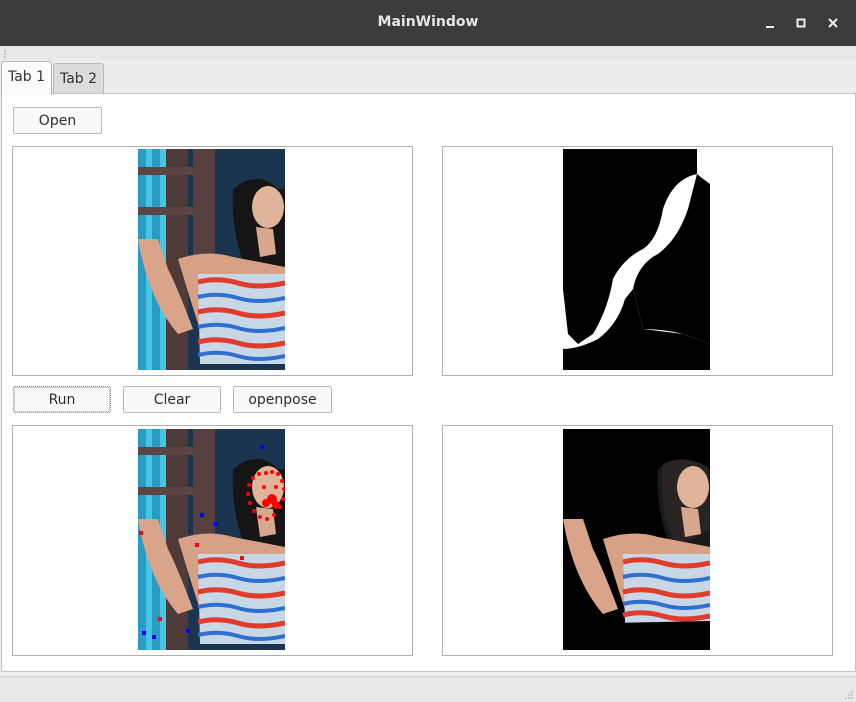 The image size is (856, 702). What do you see at coordinates (282, 399) in the screenshot?
I see `openpose-button: openpose` at bounding box center [282, 399].